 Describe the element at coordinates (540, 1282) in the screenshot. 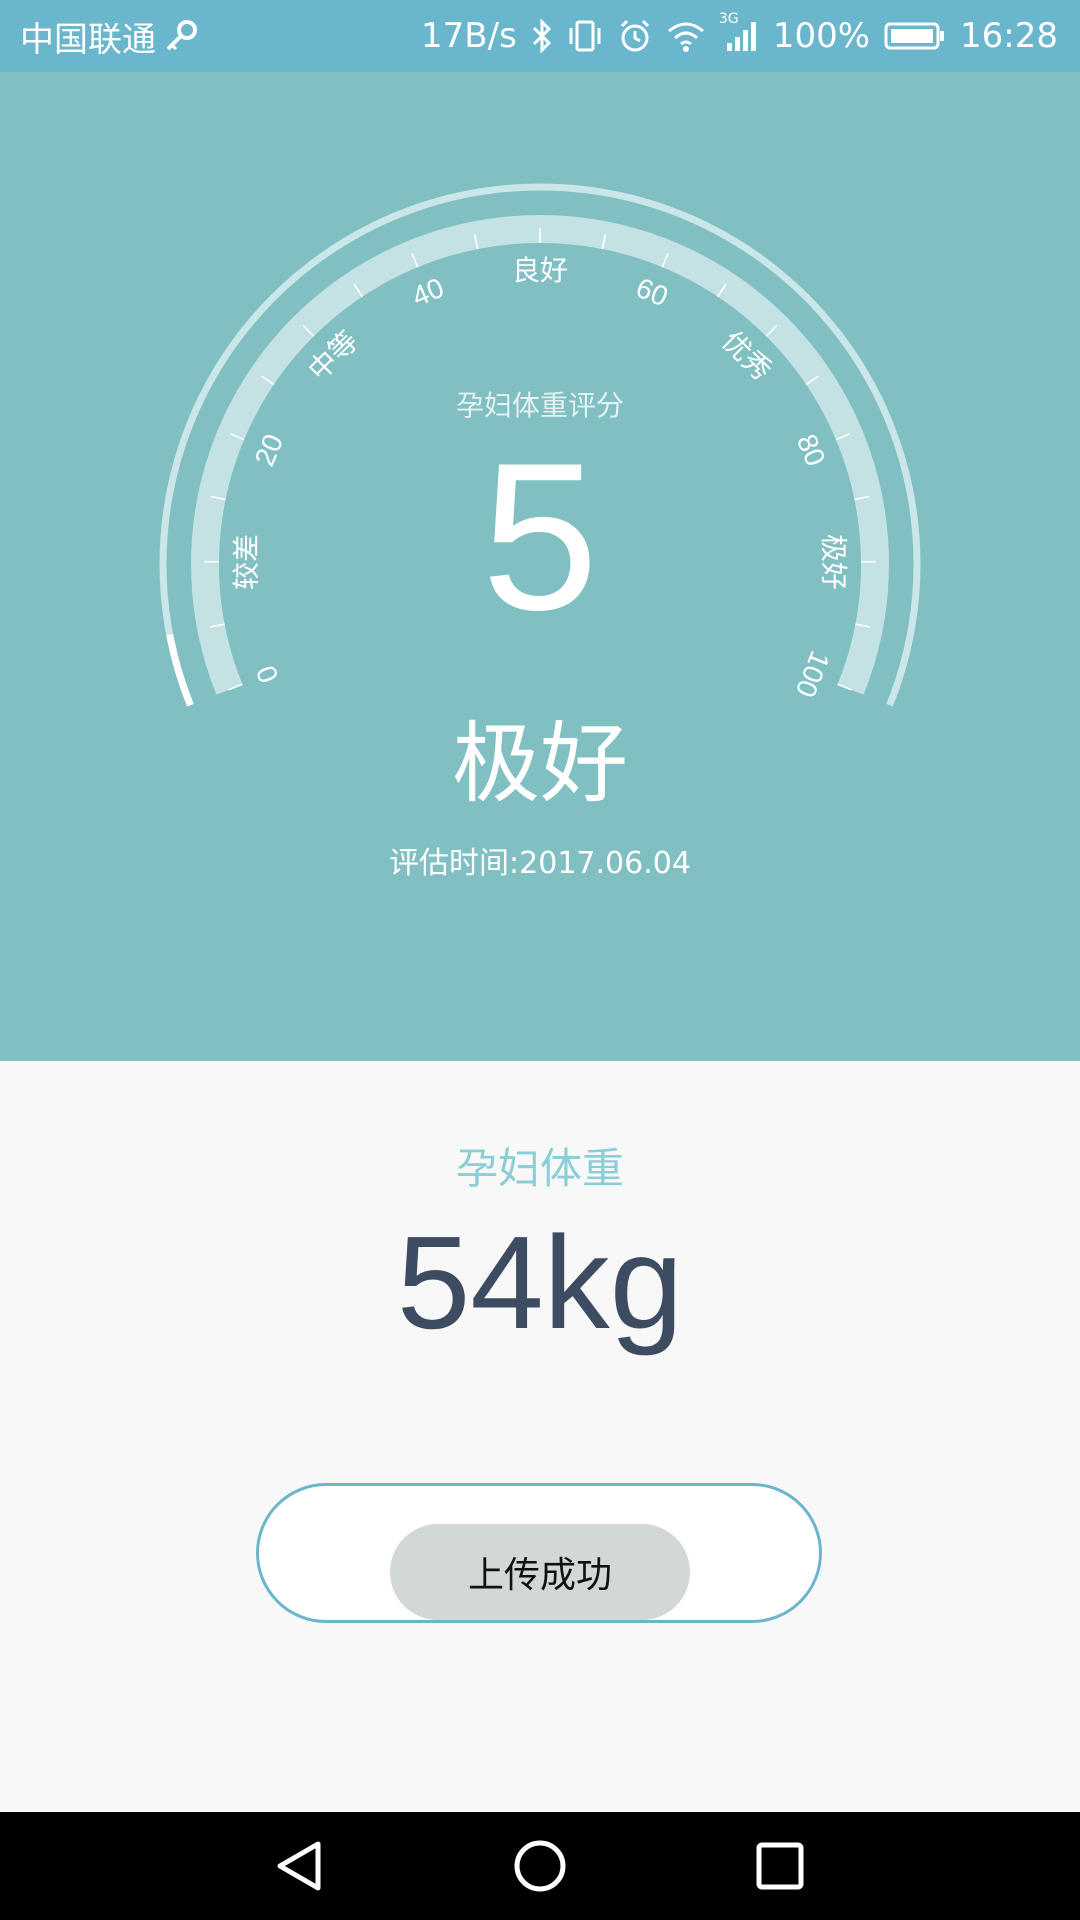

I see `weight-value: 54kg` at that location.